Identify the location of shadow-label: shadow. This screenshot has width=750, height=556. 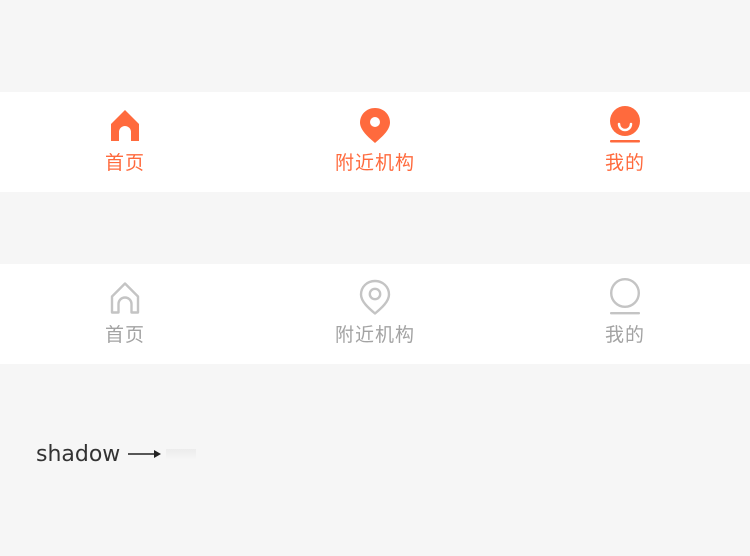
(78, 454).